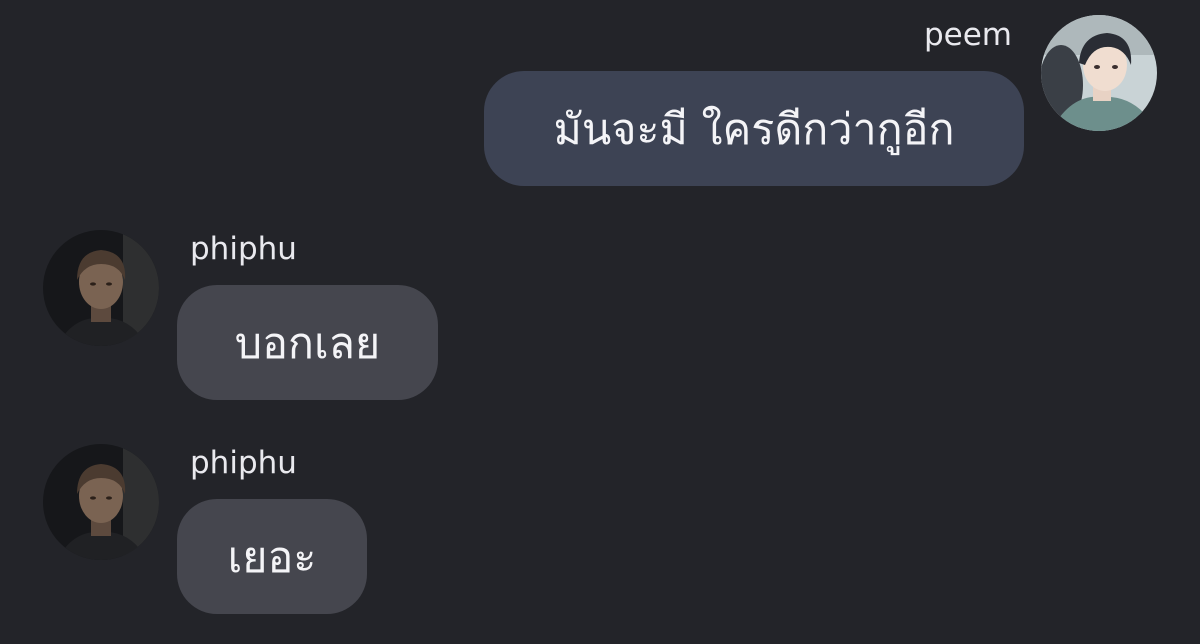  I want to click on user-avatar-peem-icon, so click(1099, 73).